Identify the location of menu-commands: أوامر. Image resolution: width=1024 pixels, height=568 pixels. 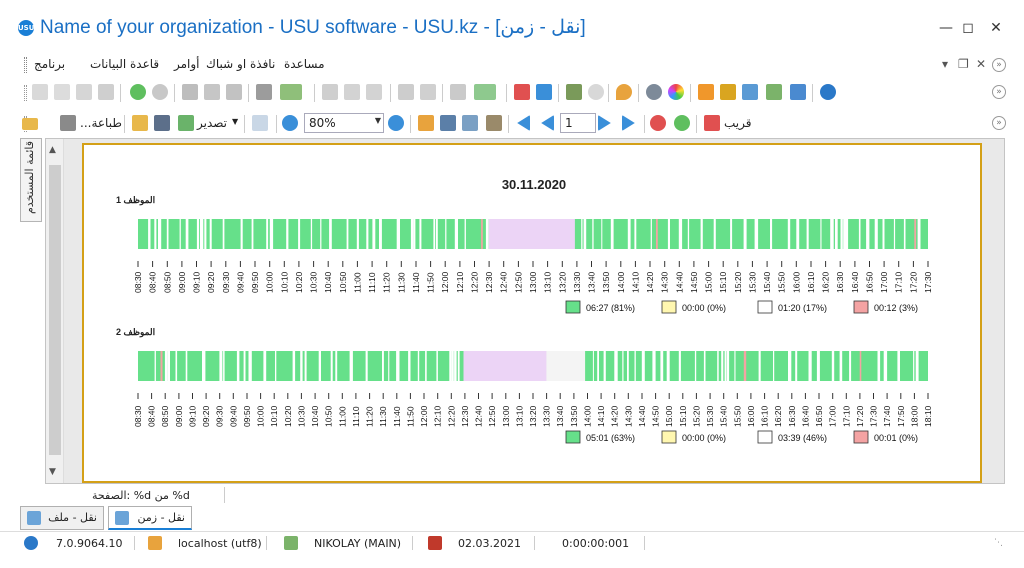
(187, 64).